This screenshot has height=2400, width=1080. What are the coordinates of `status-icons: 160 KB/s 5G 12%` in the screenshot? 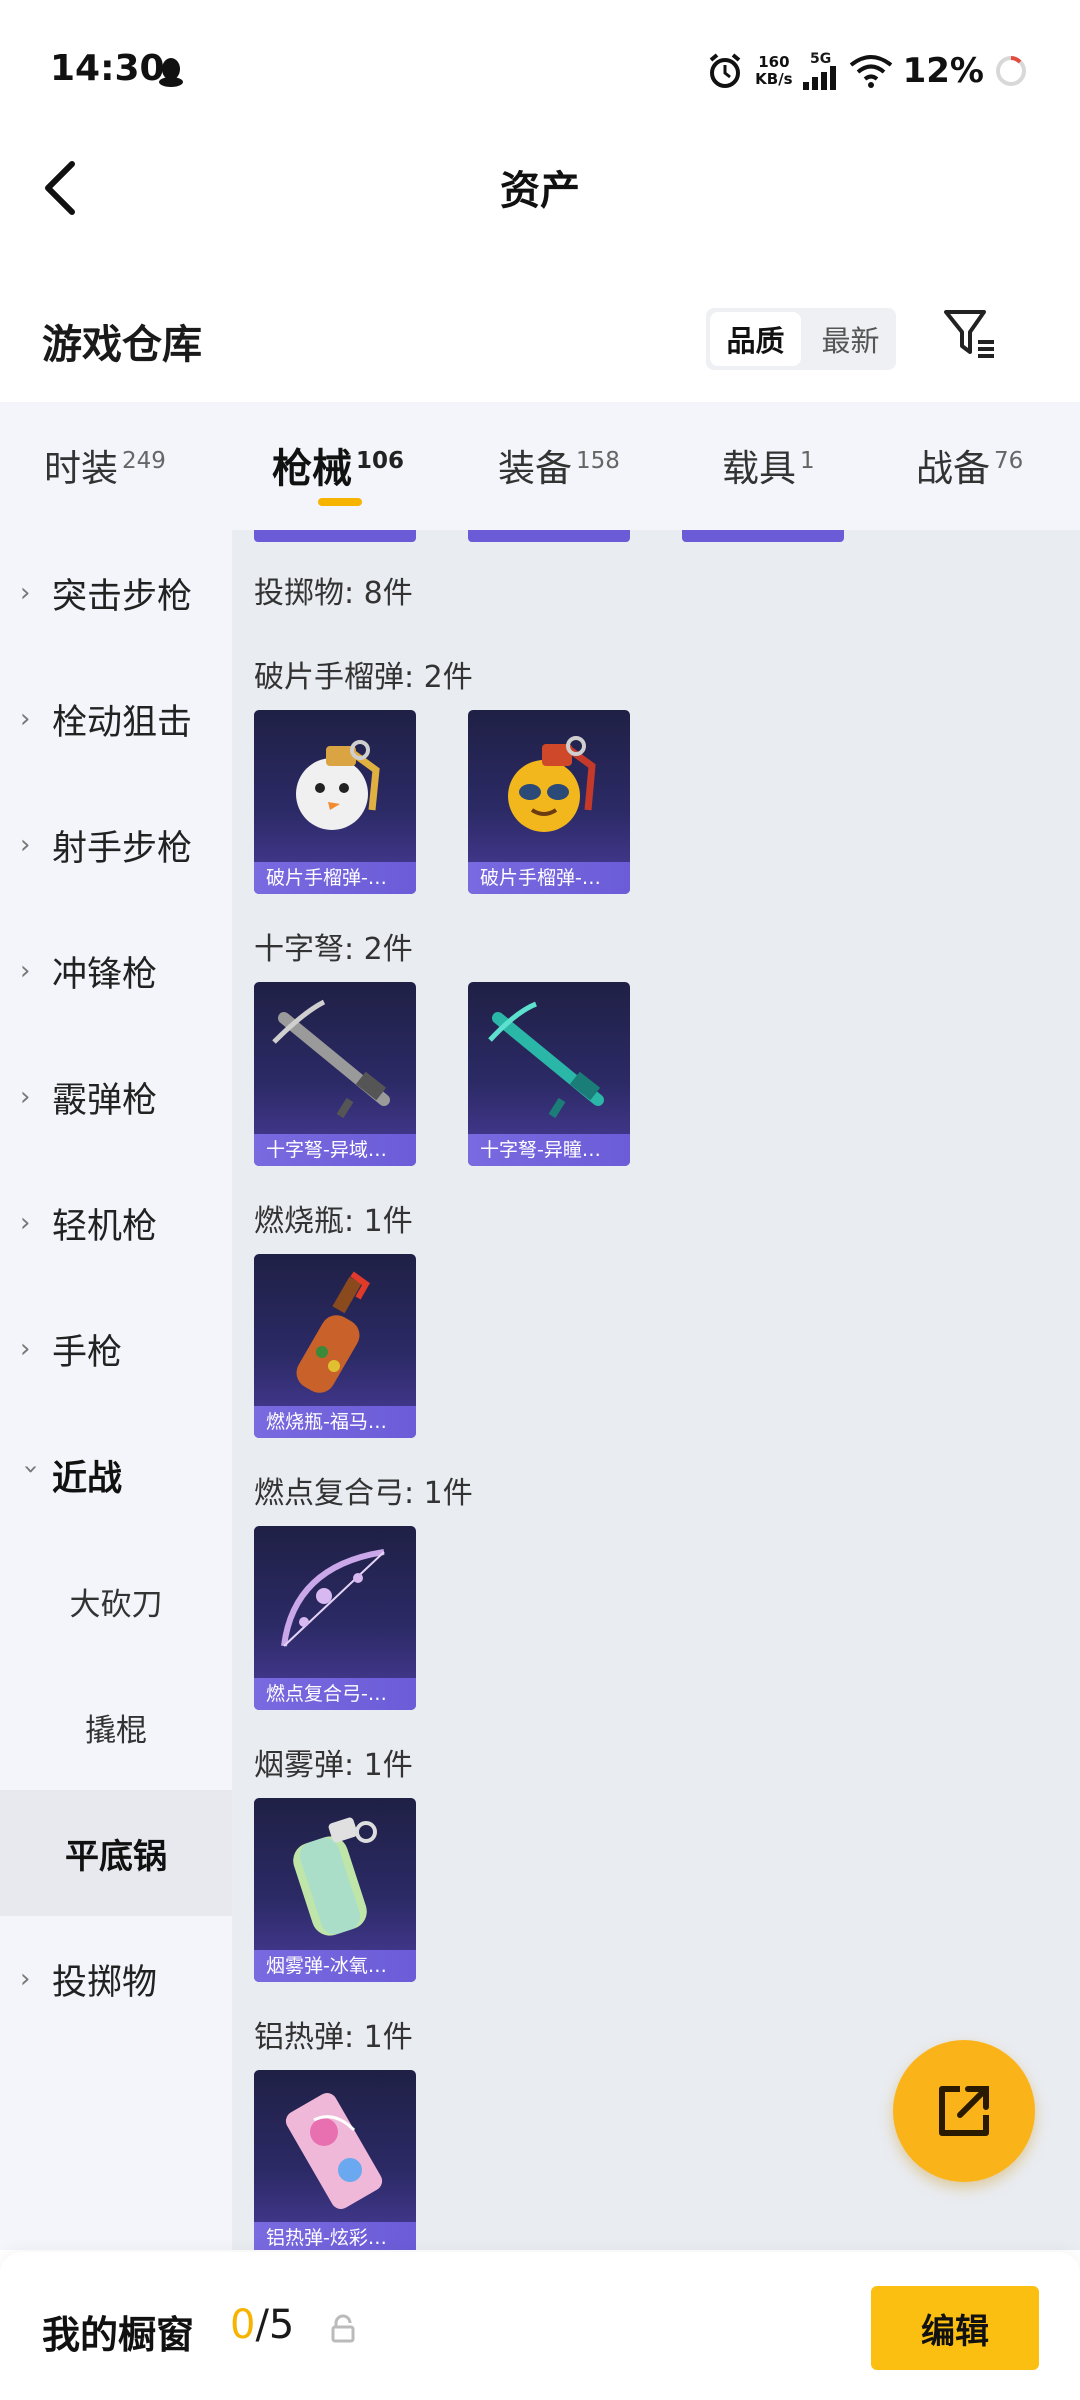 It's located at (866, 71).